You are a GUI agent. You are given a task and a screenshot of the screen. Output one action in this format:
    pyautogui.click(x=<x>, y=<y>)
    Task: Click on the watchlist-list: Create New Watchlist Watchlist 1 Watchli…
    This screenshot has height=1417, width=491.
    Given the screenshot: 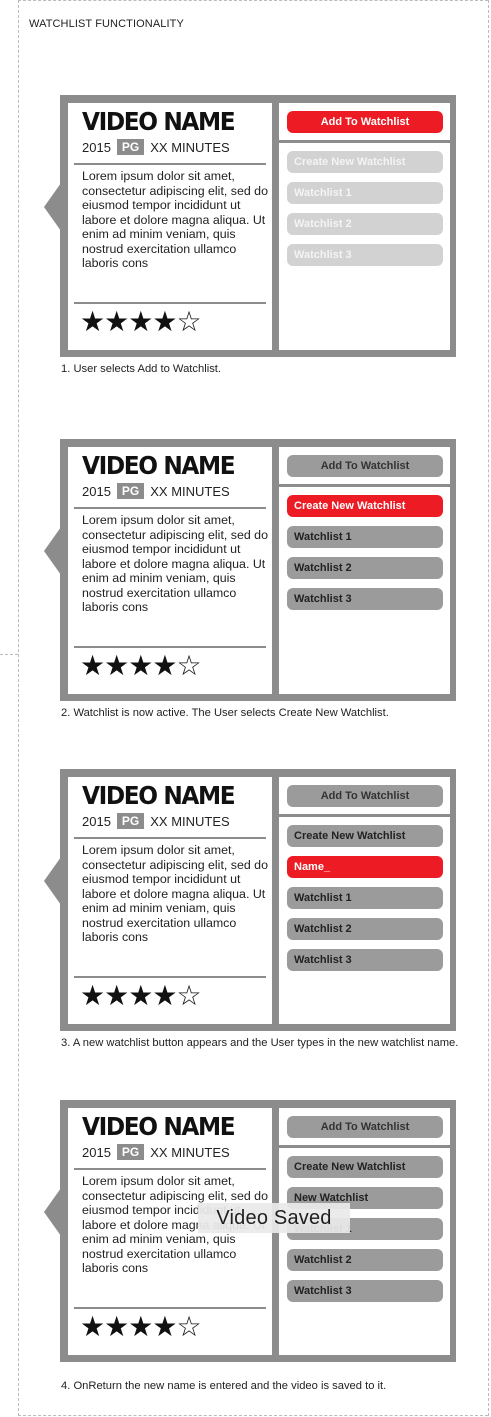 What is the action you would take?
    pyautogui.click(x=365, y=557)
    